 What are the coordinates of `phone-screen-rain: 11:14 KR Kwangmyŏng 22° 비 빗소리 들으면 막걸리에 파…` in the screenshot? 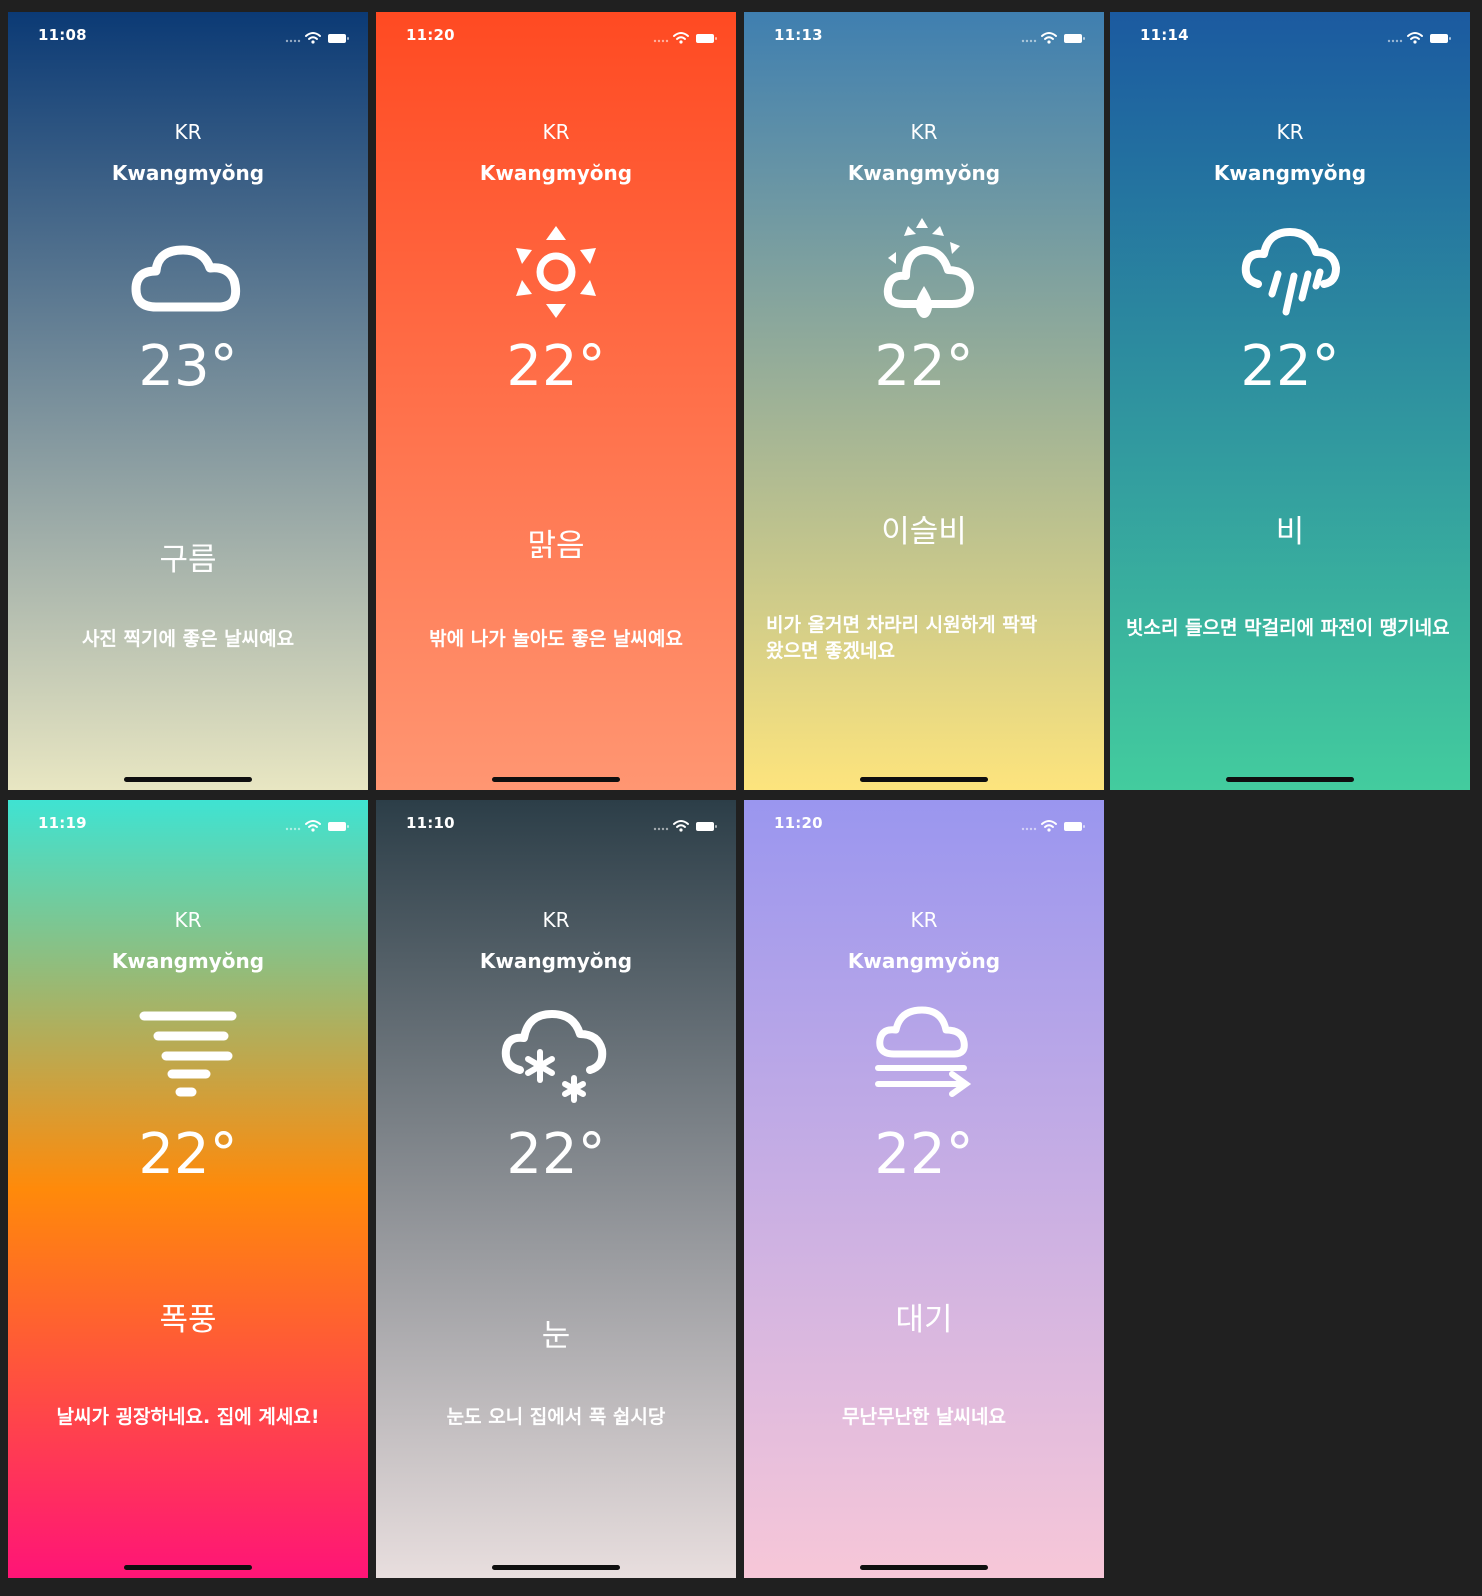 It's located at (1290, 401).